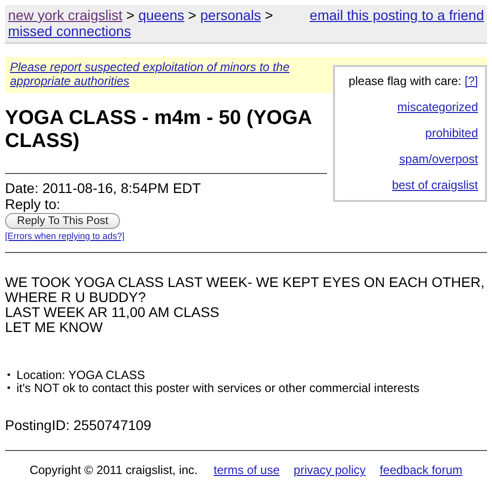 The width and height of the screenshot is (492, 500). I want to click on breadcrumb-link: personals, so click(230, 15).